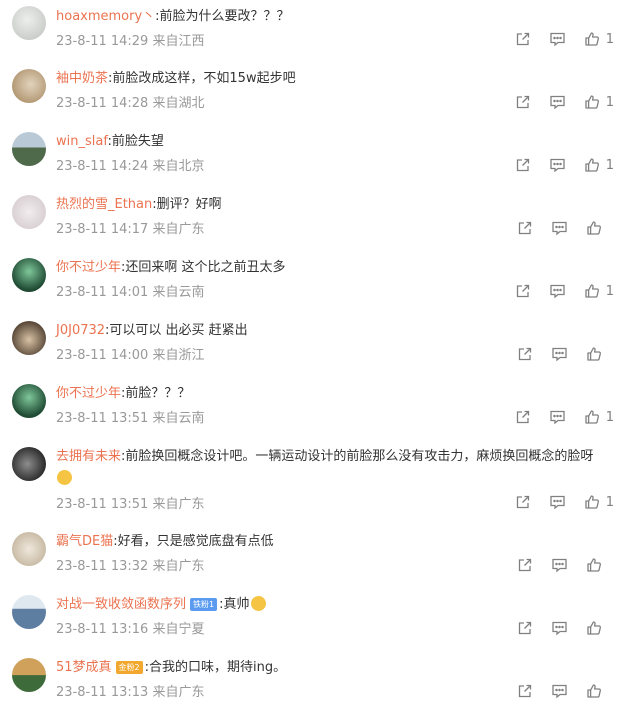 The width and height of the screenshot is (626, 706). What do you see at coordinates (130, 353) in the screenshot?
I see `comment-meta: 23-8-11 14:00 来自浙江` at bounding box center [130, 353].